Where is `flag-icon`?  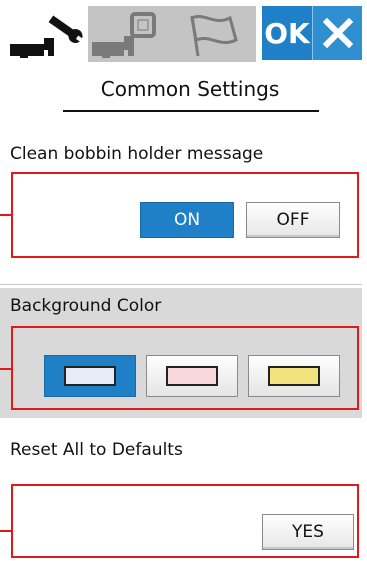 flag-icon is located at coordinates (214, 36).